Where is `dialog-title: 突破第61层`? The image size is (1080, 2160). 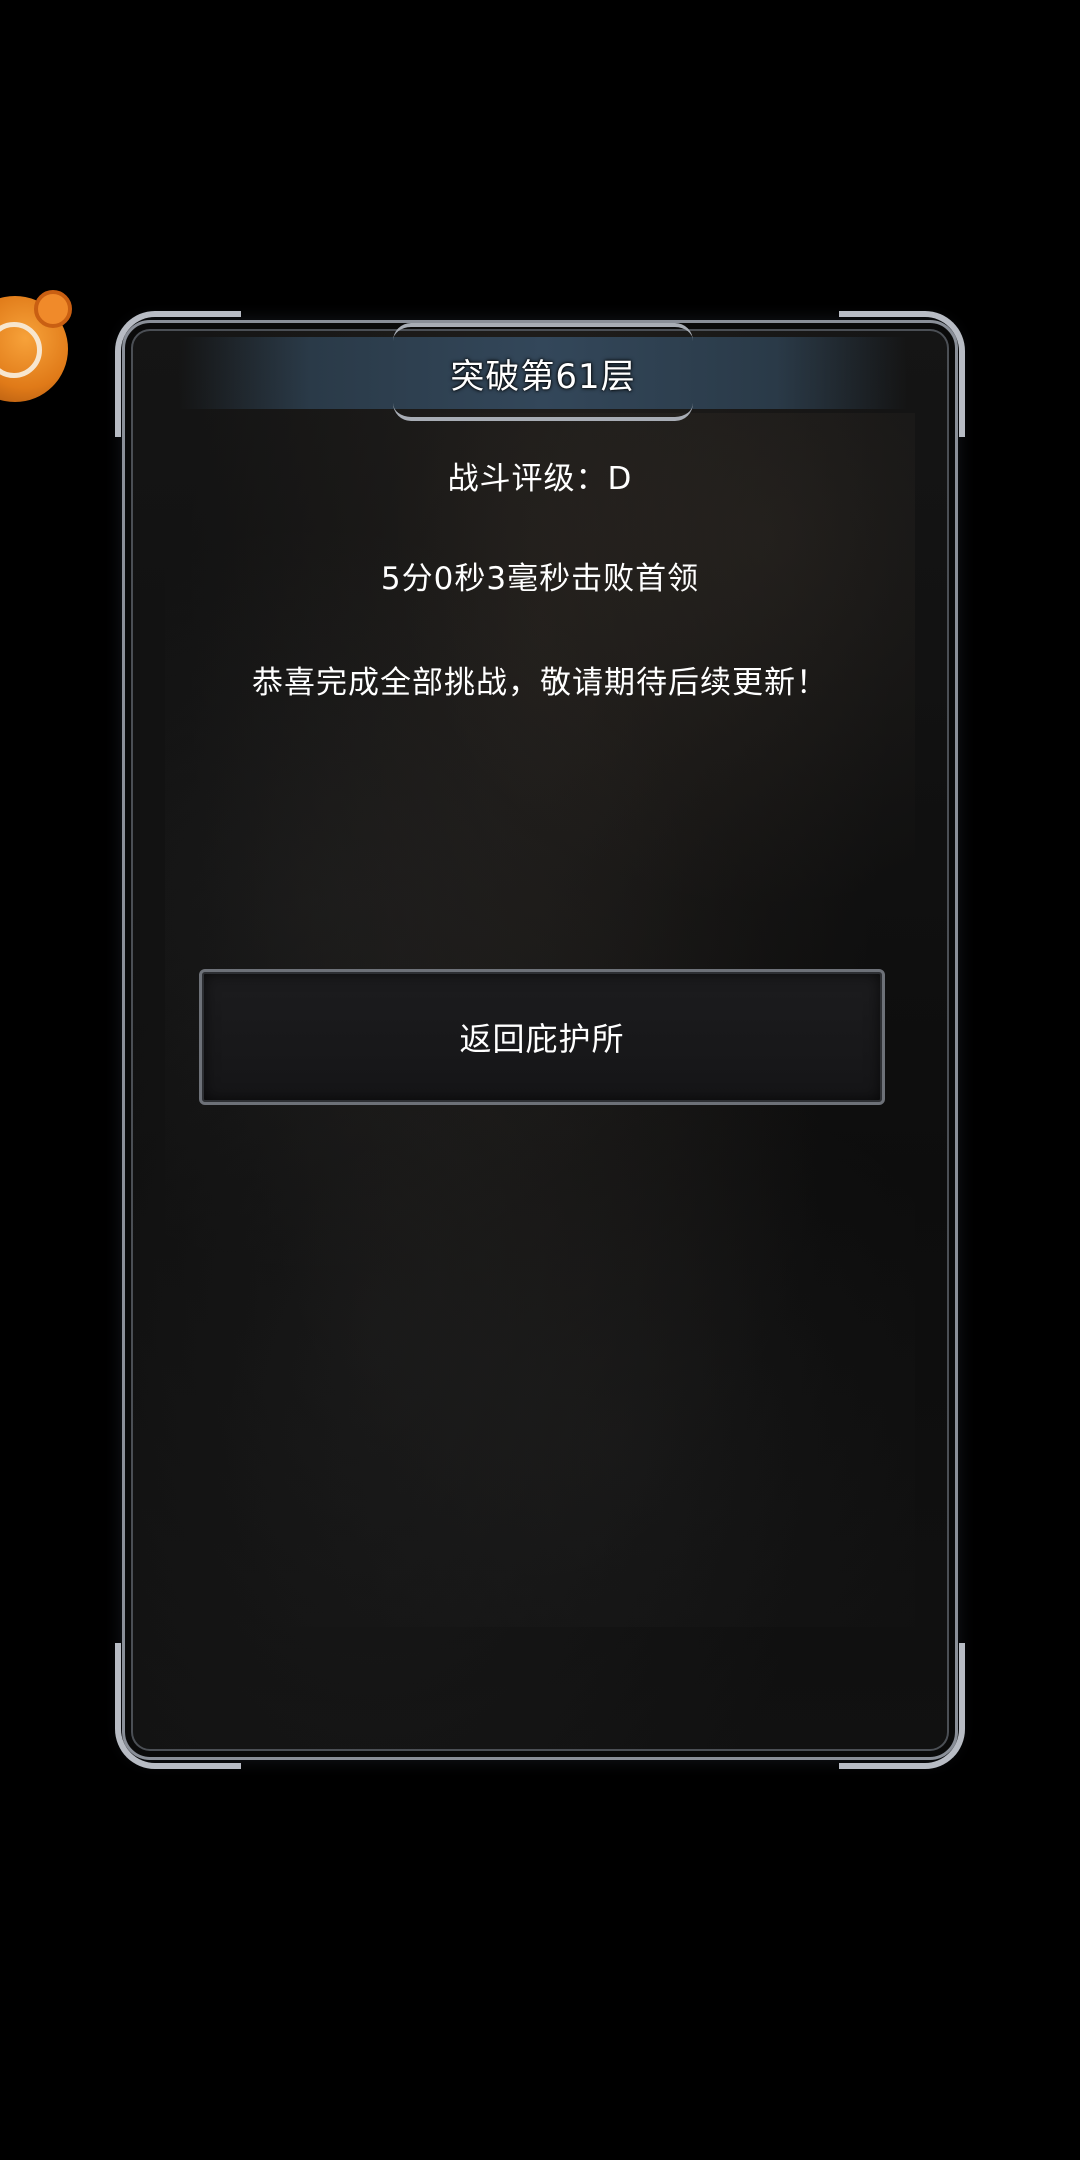
dialog-title: 突破第61层 is located at coordinates (543, 376).